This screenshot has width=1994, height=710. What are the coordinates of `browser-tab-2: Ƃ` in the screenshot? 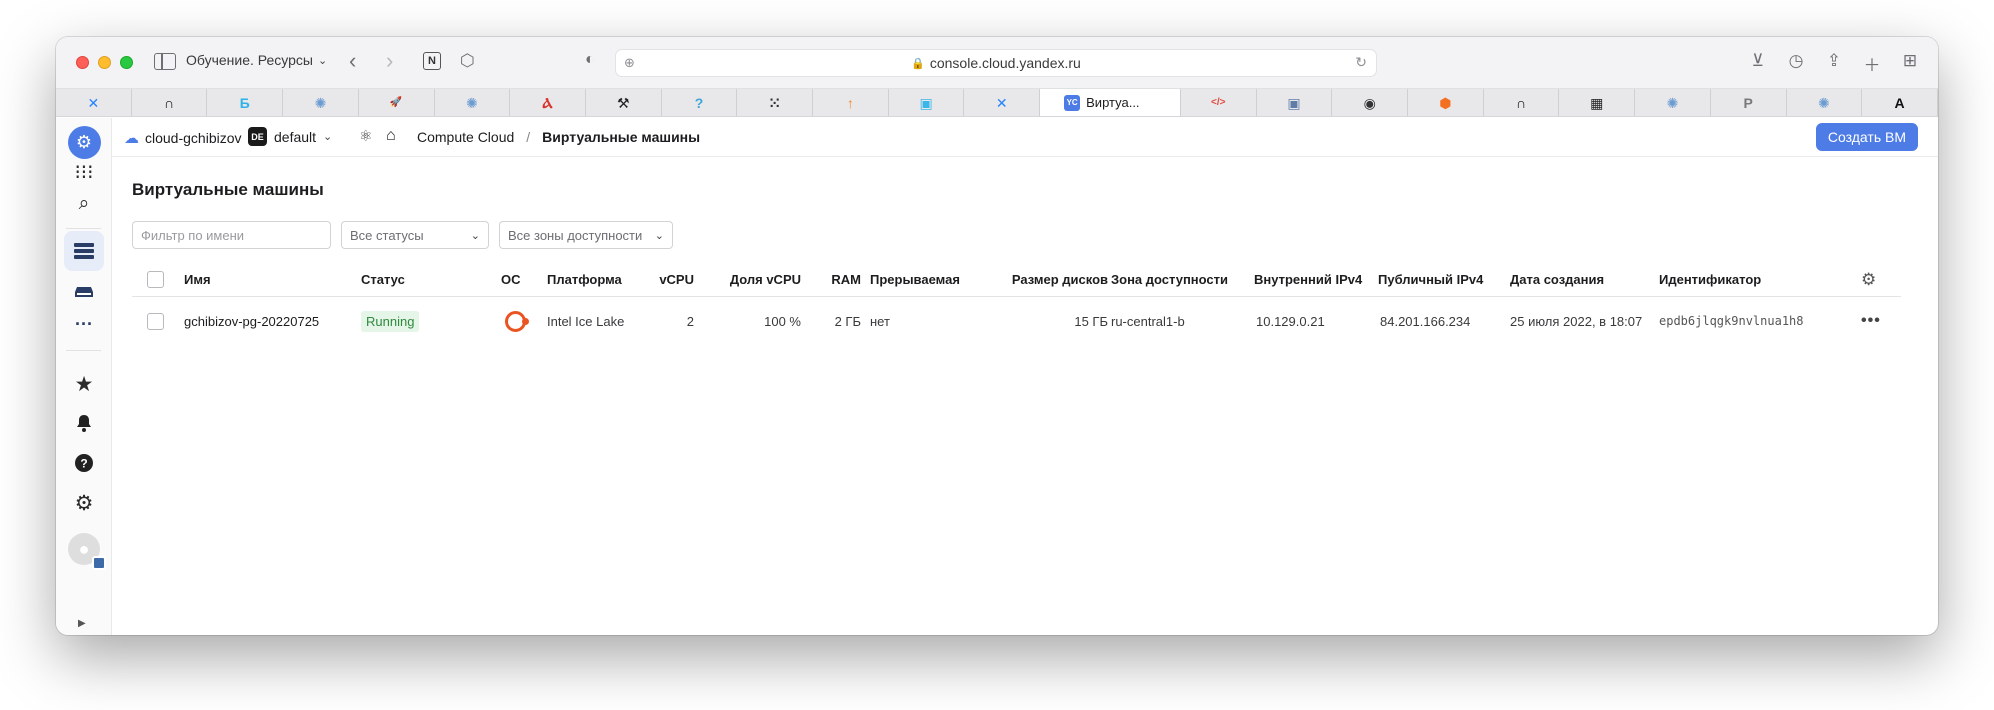 It's located at (245, 102).